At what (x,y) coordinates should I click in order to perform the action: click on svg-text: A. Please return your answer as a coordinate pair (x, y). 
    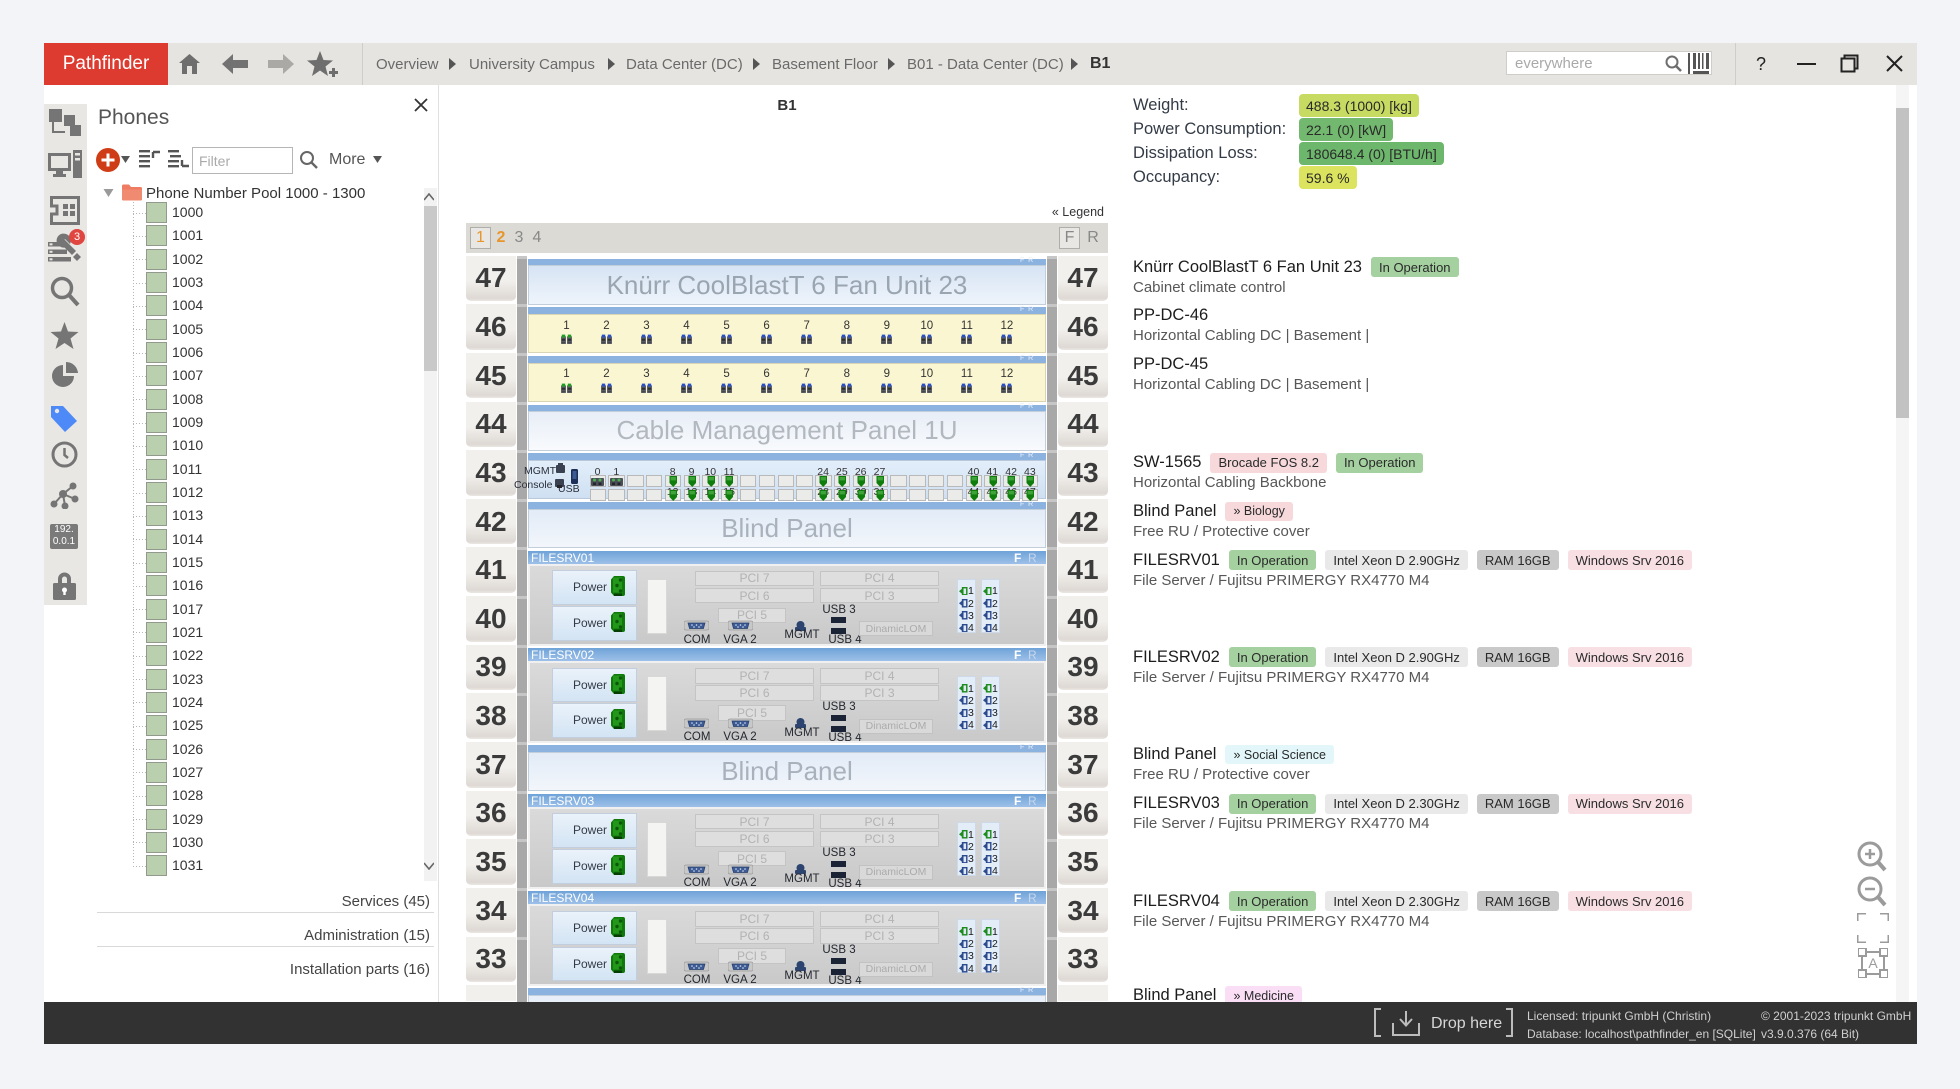
    Looking at the image, I should click on (1873, 963).